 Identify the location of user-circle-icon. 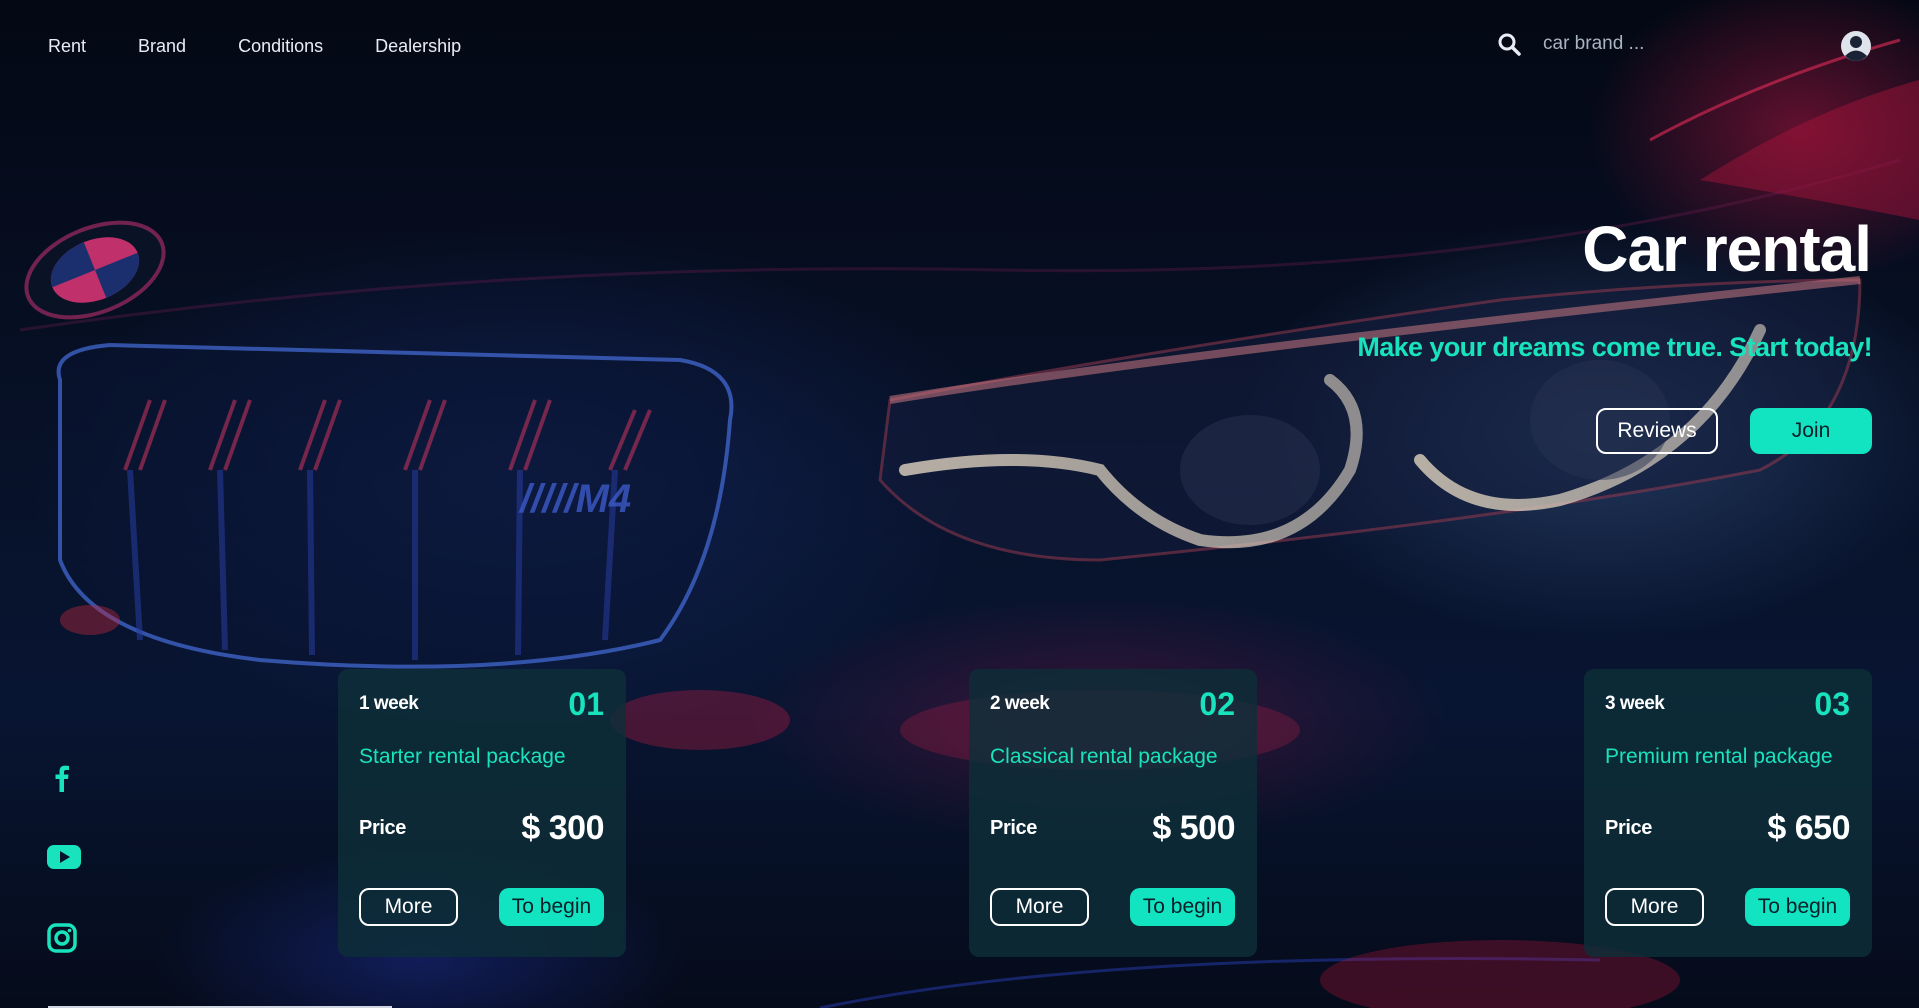
(1856, 46).